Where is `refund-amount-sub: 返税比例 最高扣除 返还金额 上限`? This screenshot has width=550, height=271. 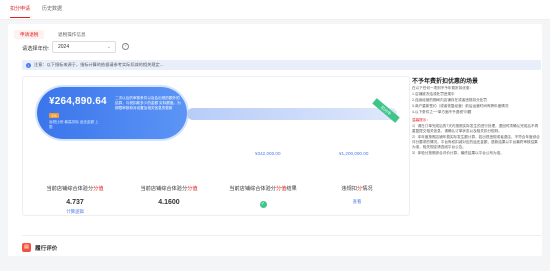 refund-amount-sub: 返税比例 最高扣除 返还金额 上限 is located at coordinates (74, 124).